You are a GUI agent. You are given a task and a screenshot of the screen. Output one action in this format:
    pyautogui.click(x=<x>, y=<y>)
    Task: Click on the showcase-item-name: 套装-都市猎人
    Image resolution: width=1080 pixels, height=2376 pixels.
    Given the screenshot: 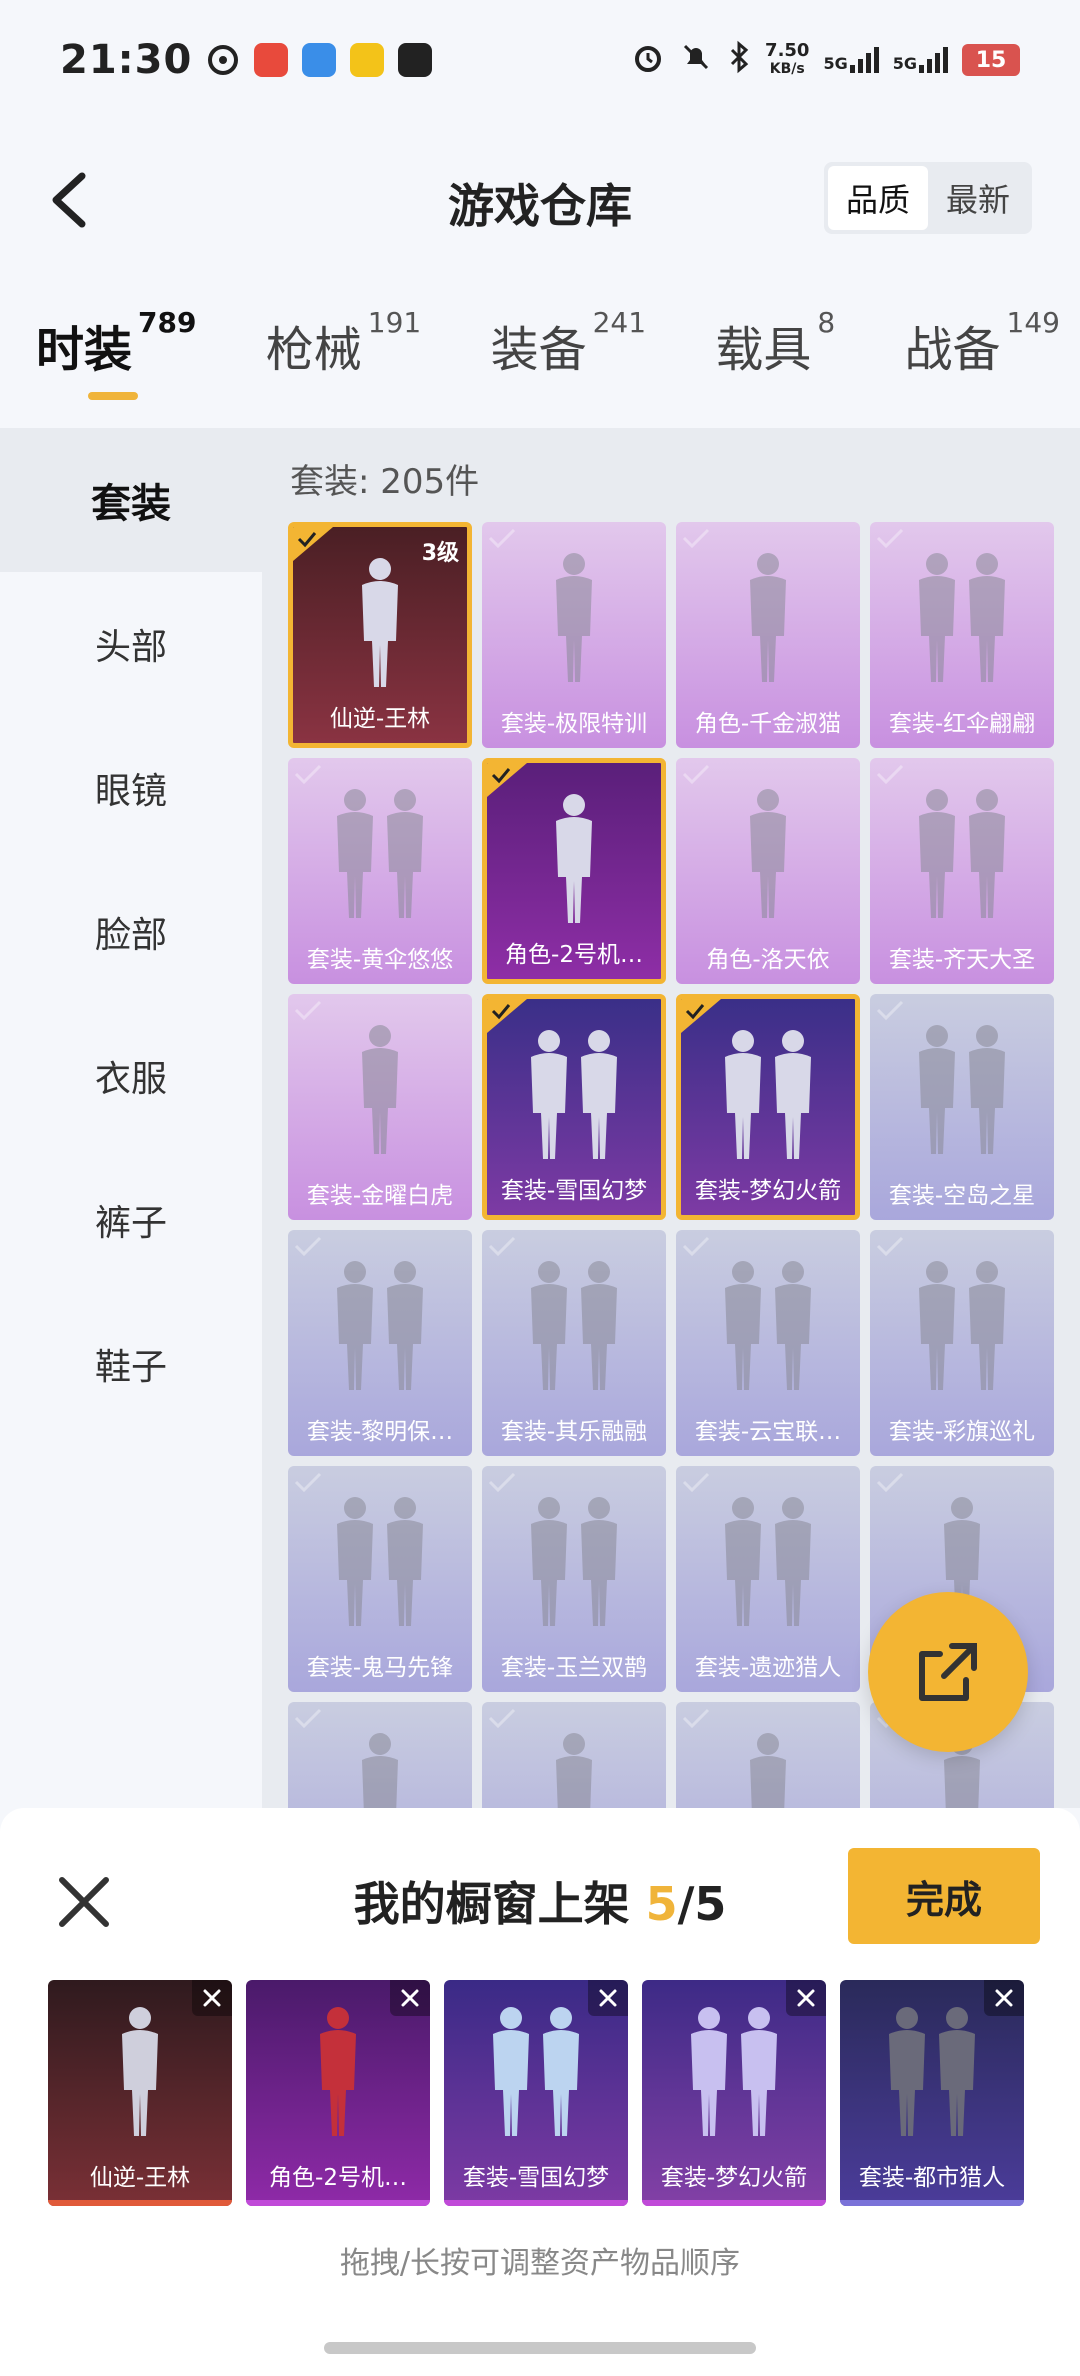 What is the action you would take?
    pyautogui.click(x=932, y=2178)
    